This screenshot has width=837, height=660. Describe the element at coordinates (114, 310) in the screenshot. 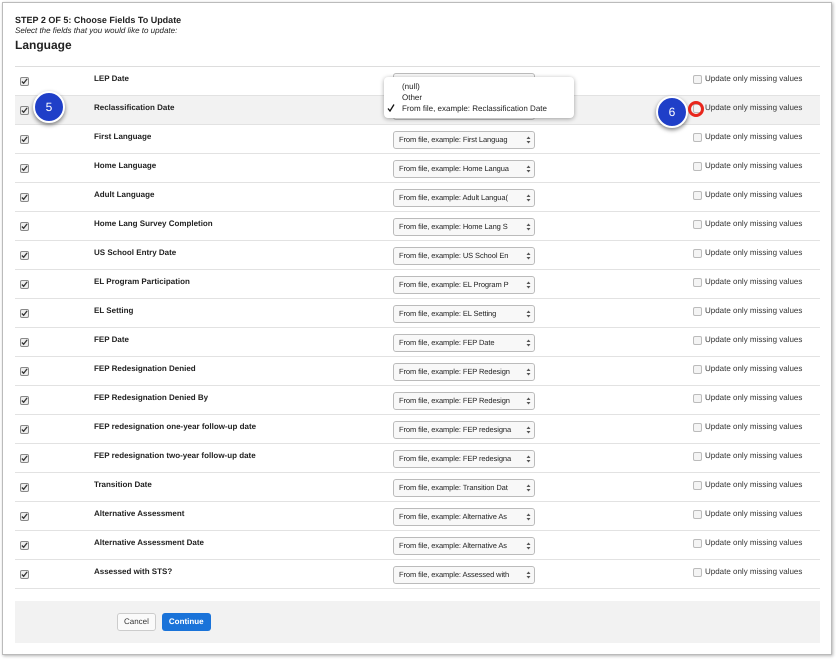

I see `field-label: EL Setting` at that location.